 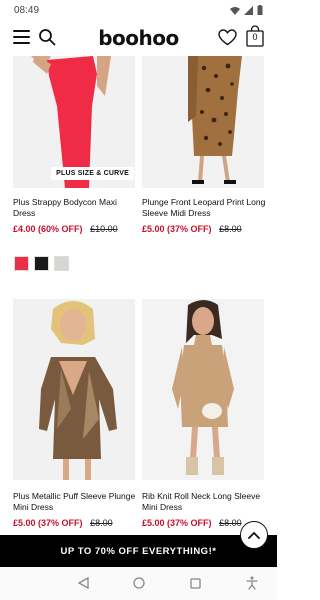 I want to click on wishlist-heart-icon, so click(x=227, y=37).